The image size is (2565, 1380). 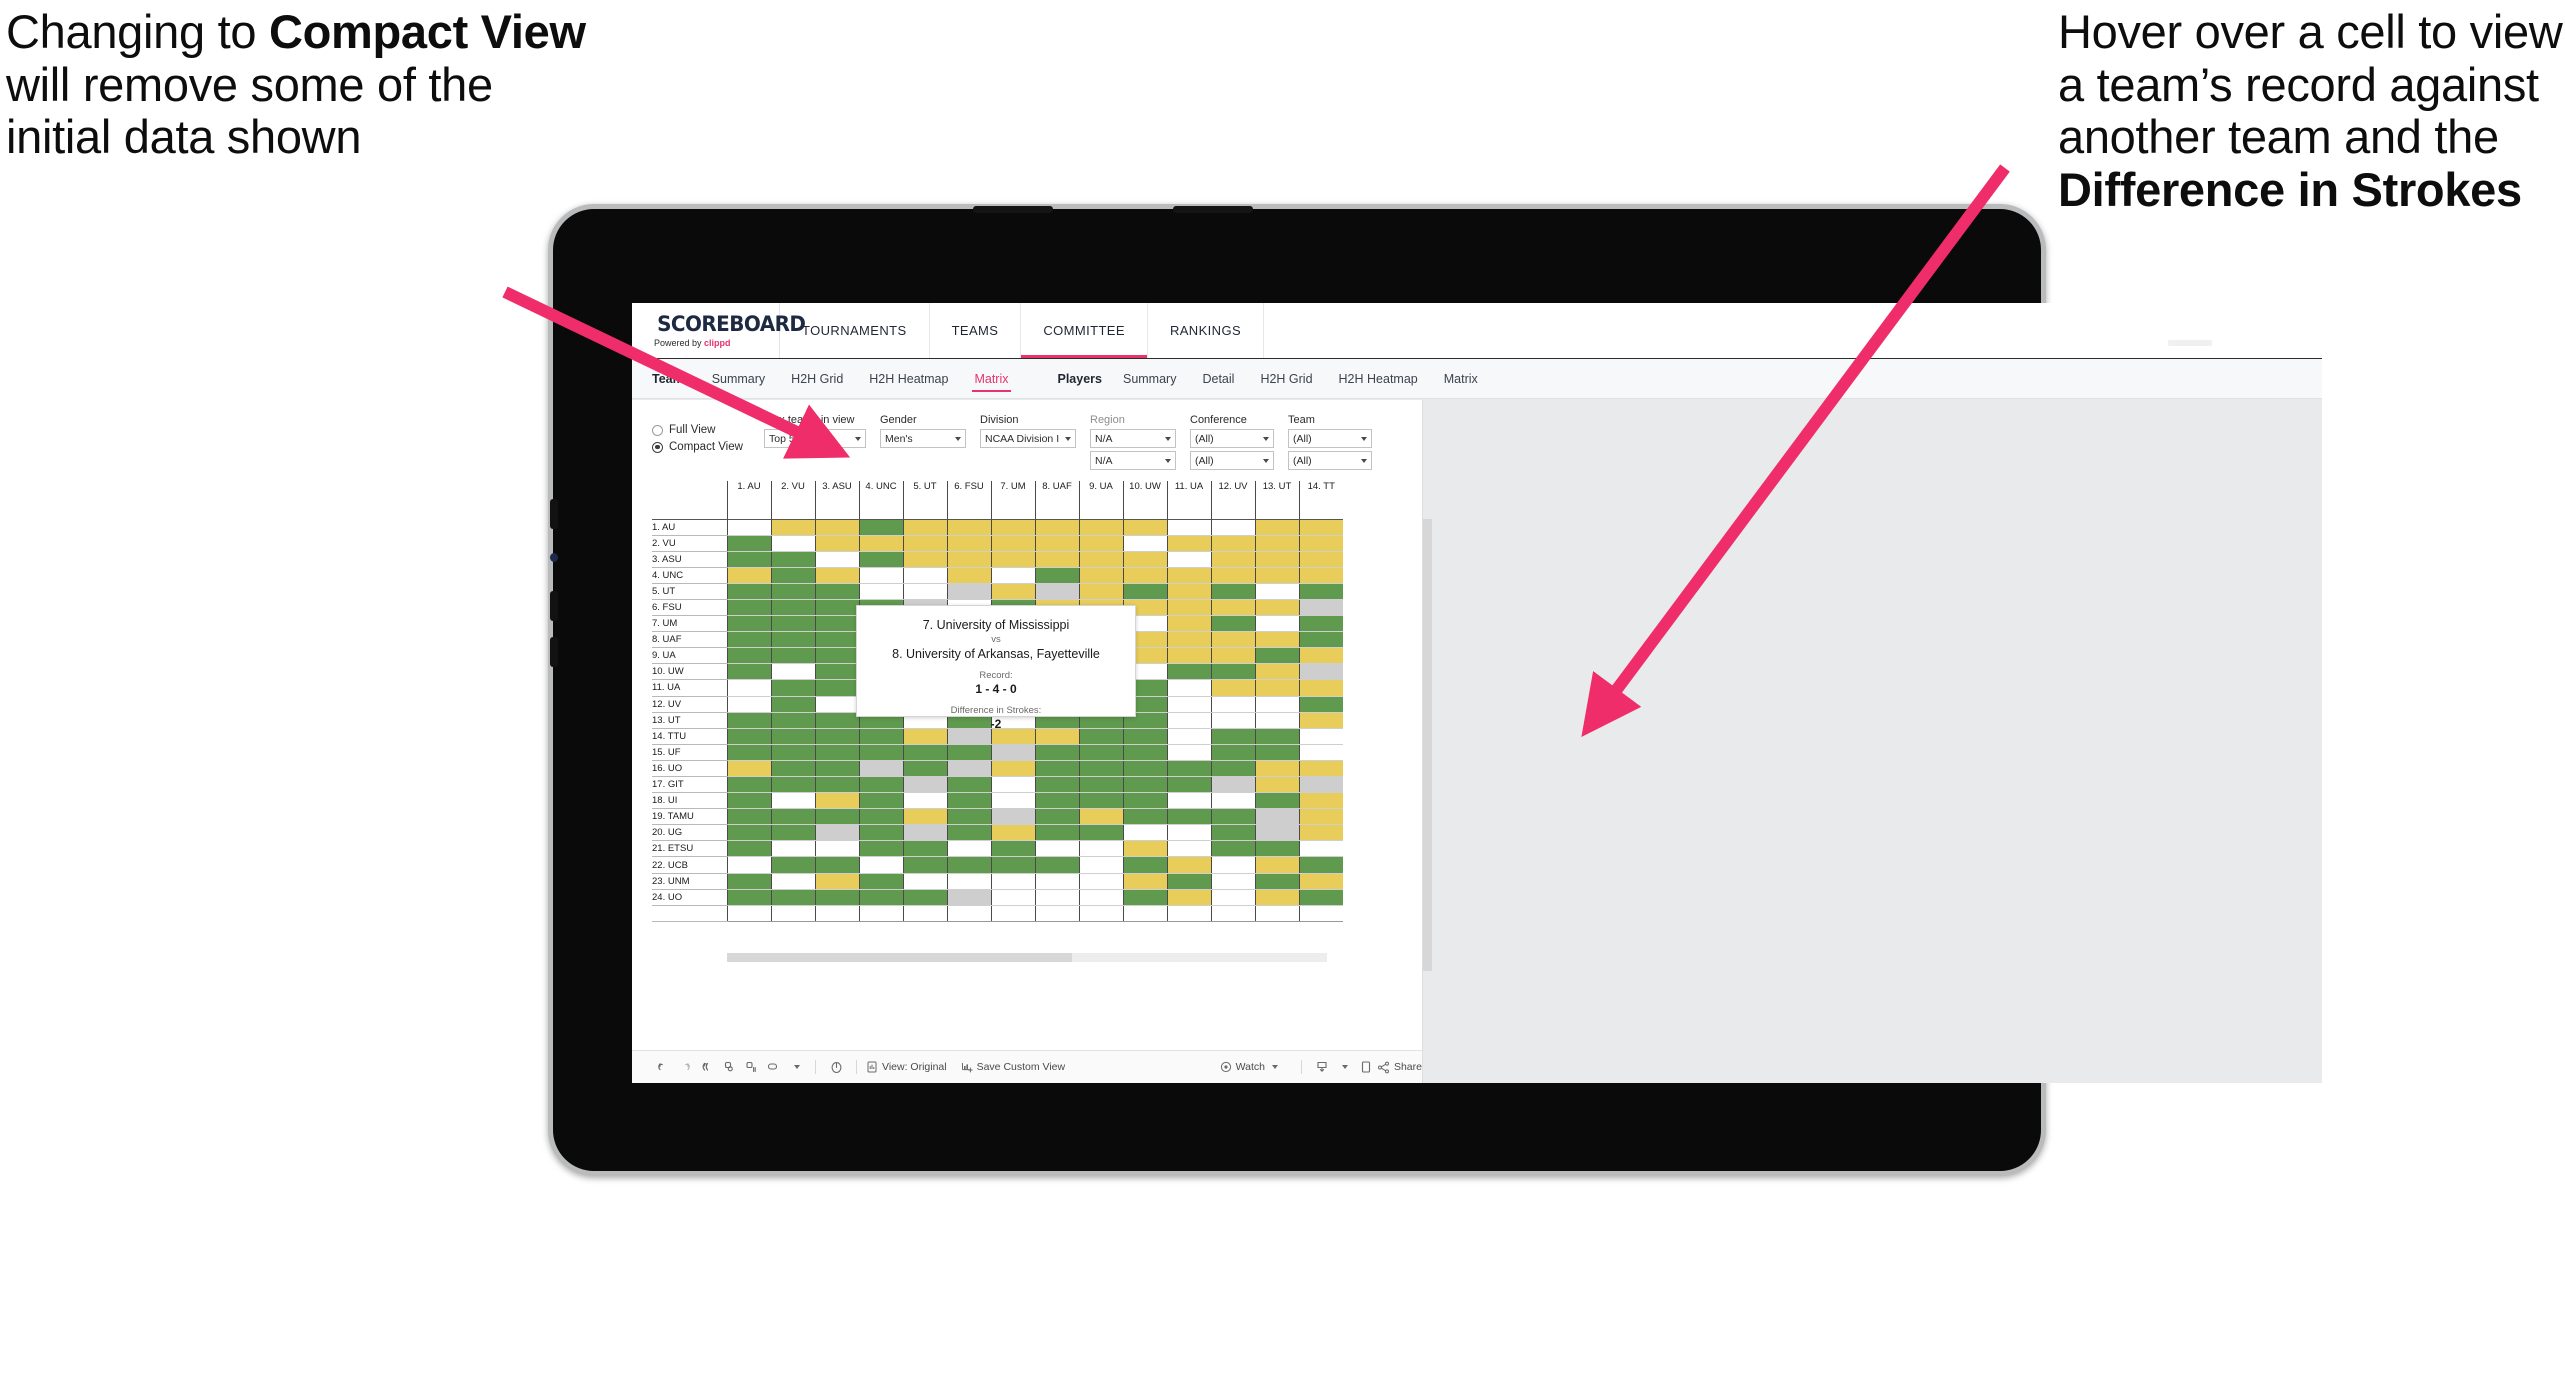 What do you see at coordinates (1322, 1067) in the screenshot?
I see `download-icon` at bounding box center [1322, 1067].